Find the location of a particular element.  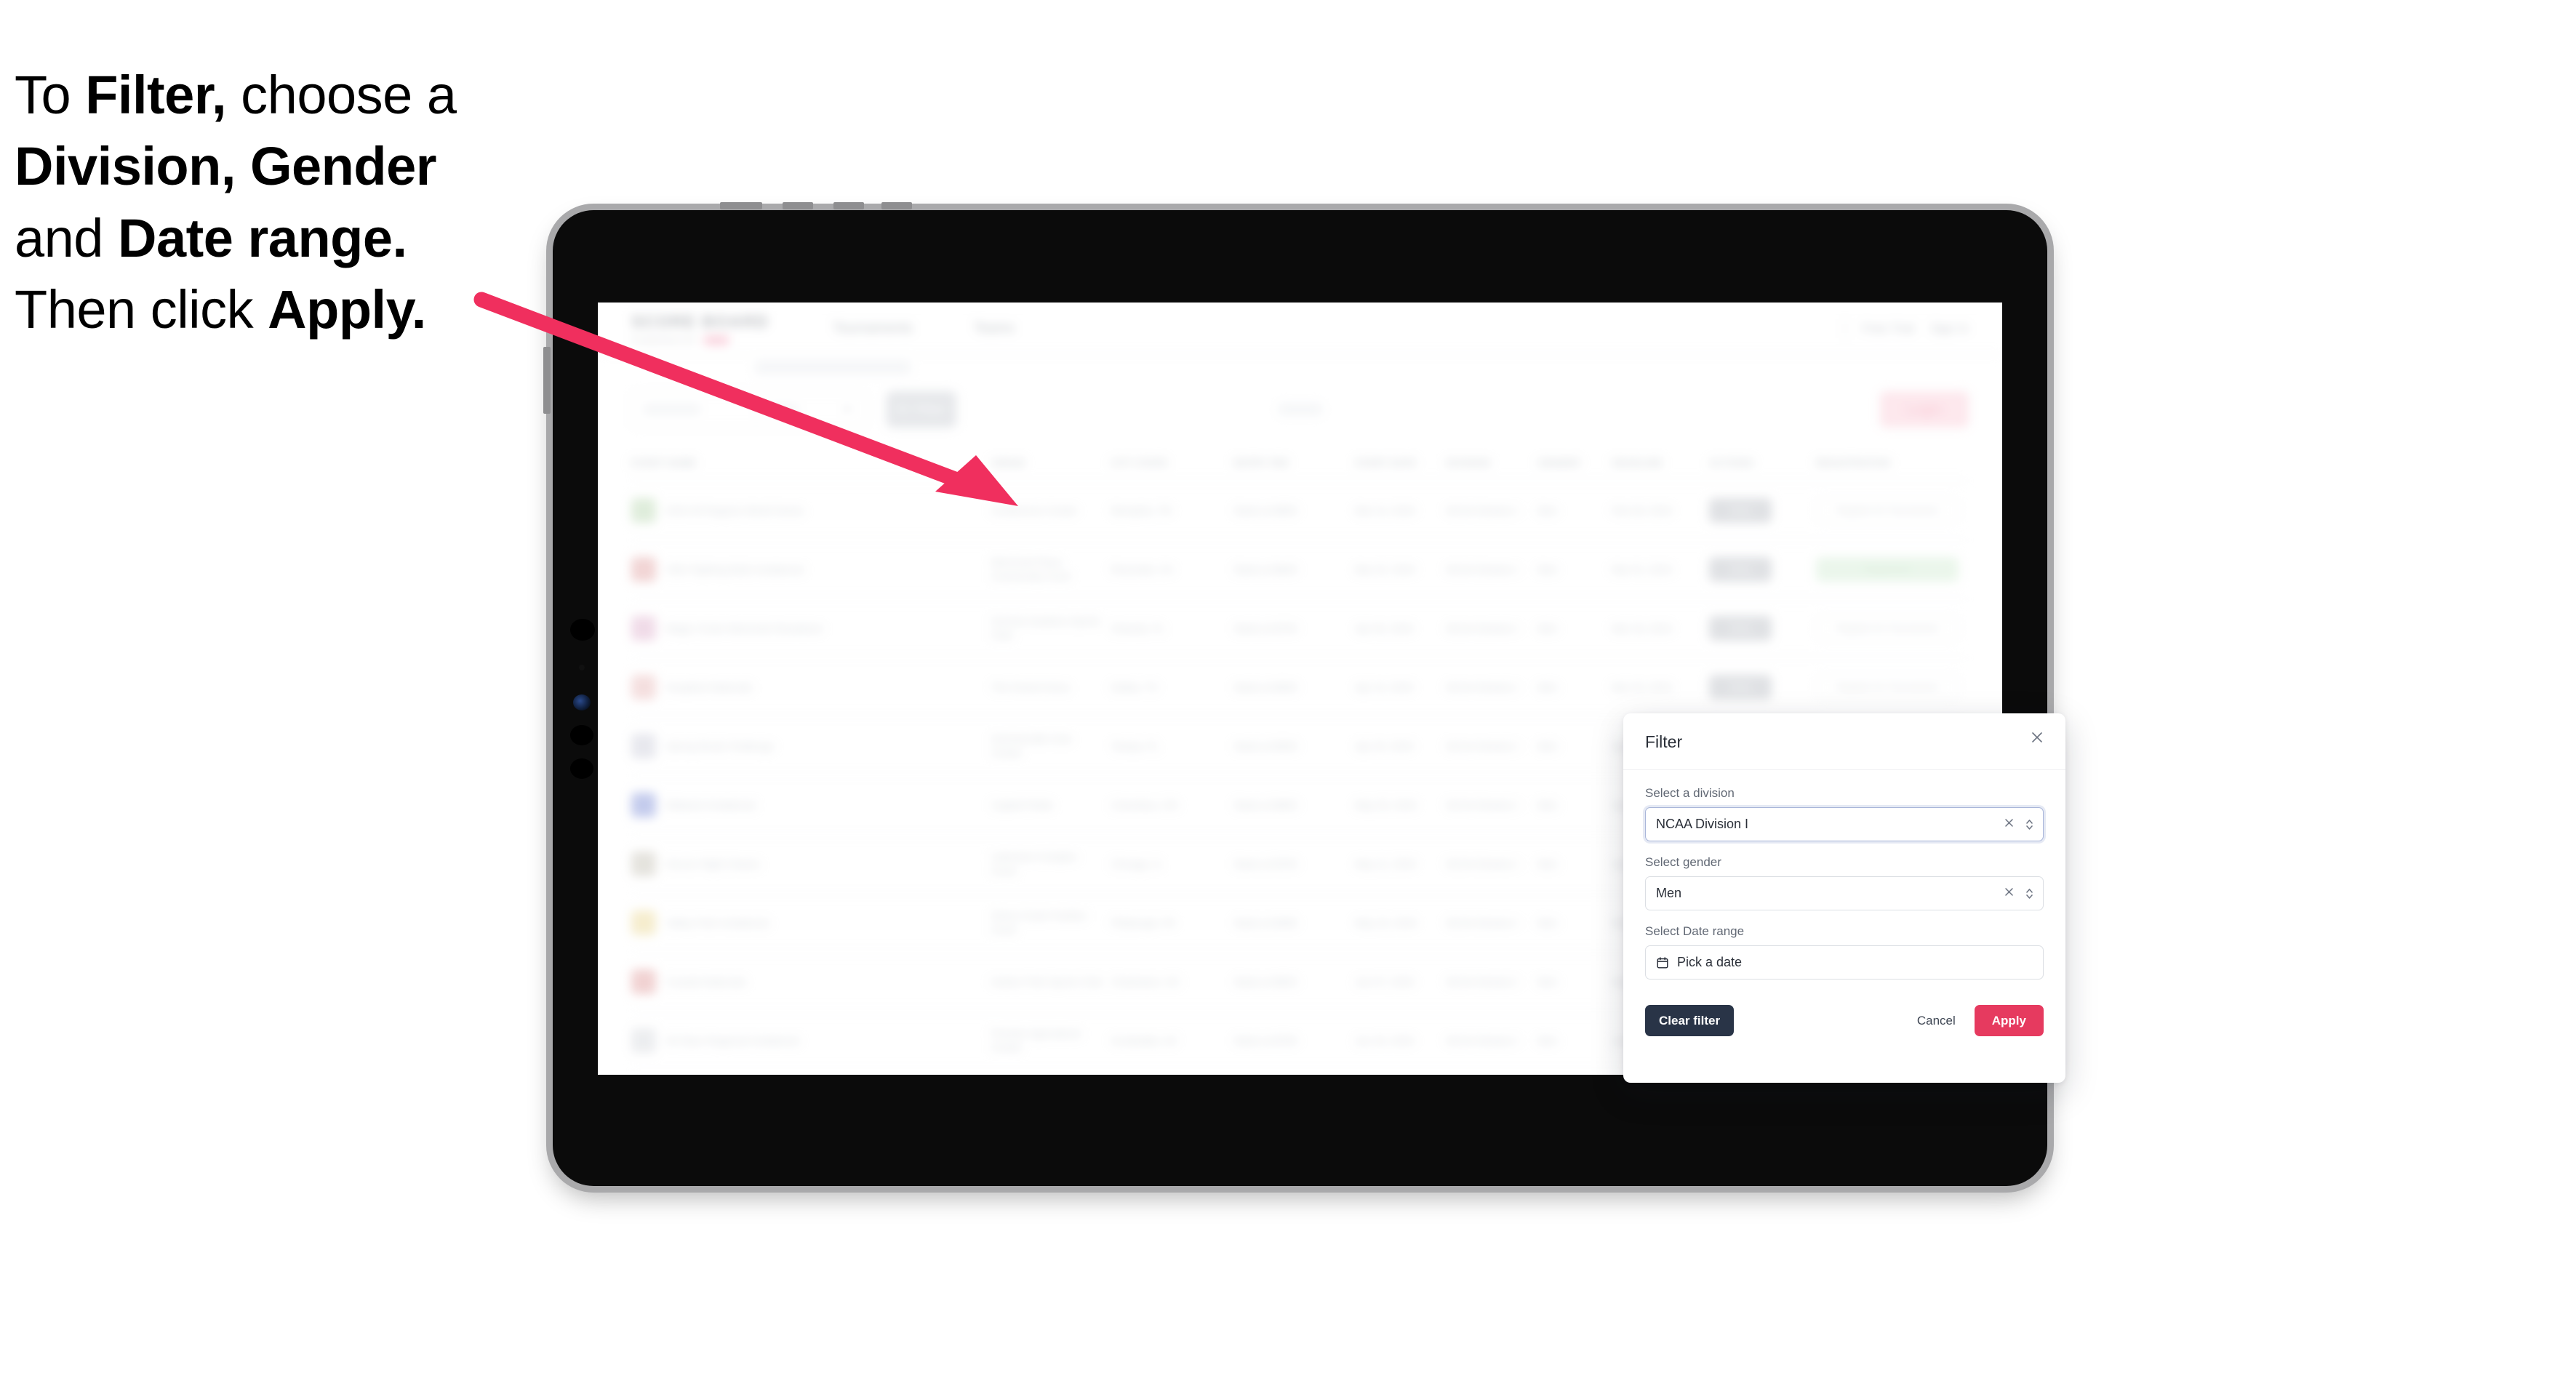

ambient-sensor-icon is located at coordinates (582, 668).